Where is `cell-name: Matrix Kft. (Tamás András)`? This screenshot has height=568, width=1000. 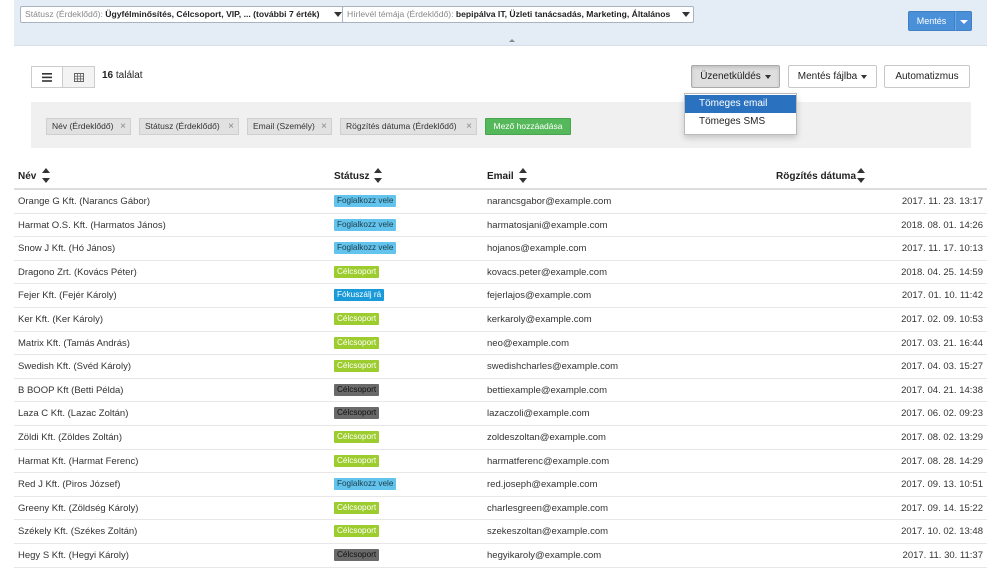 cell-name: Matrix Kft. (Tamás András) is located at coordinates (74, 343).